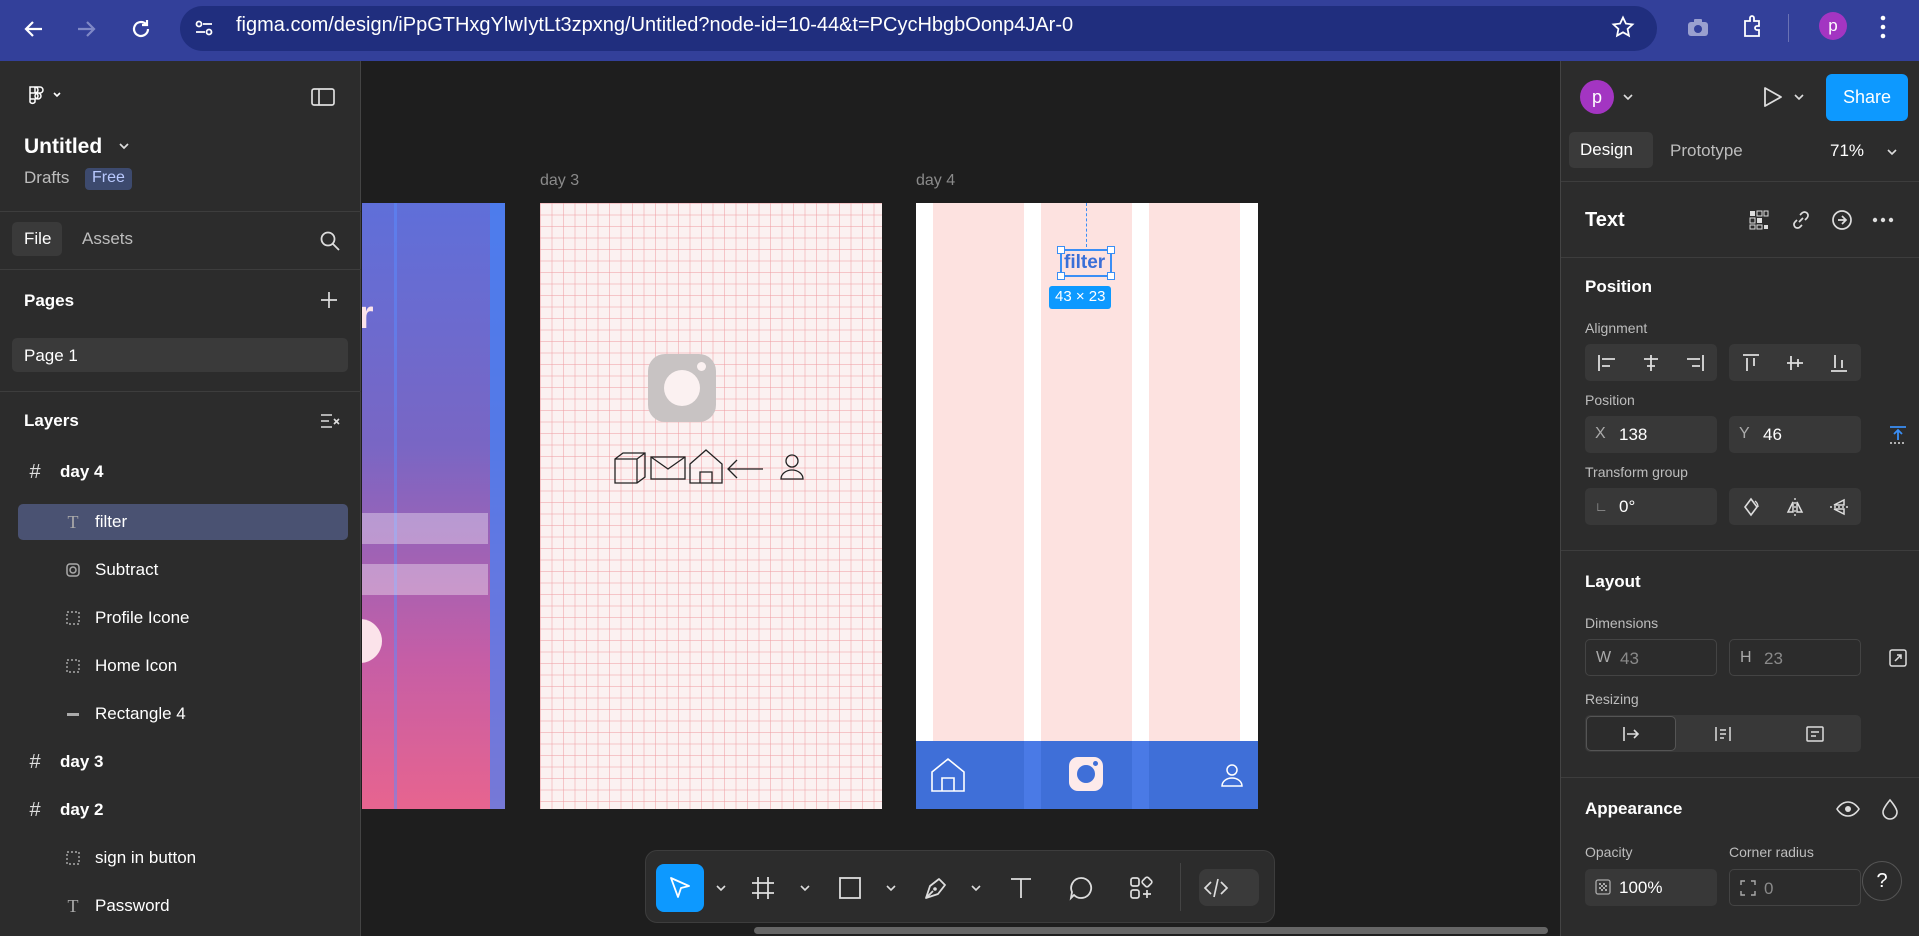  Describe the element at coordinates (183, 618) in the screenshot. I see `layer-profile-icone: Profile Icone` at that location.